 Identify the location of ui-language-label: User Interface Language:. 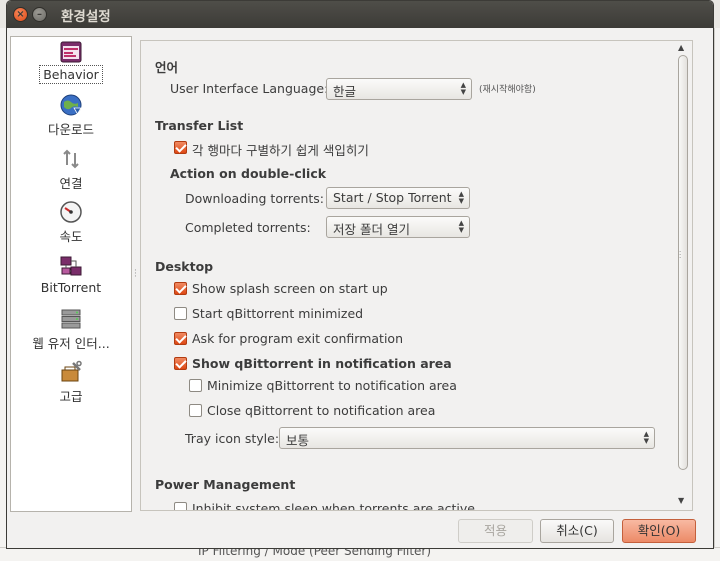
(249, 88).